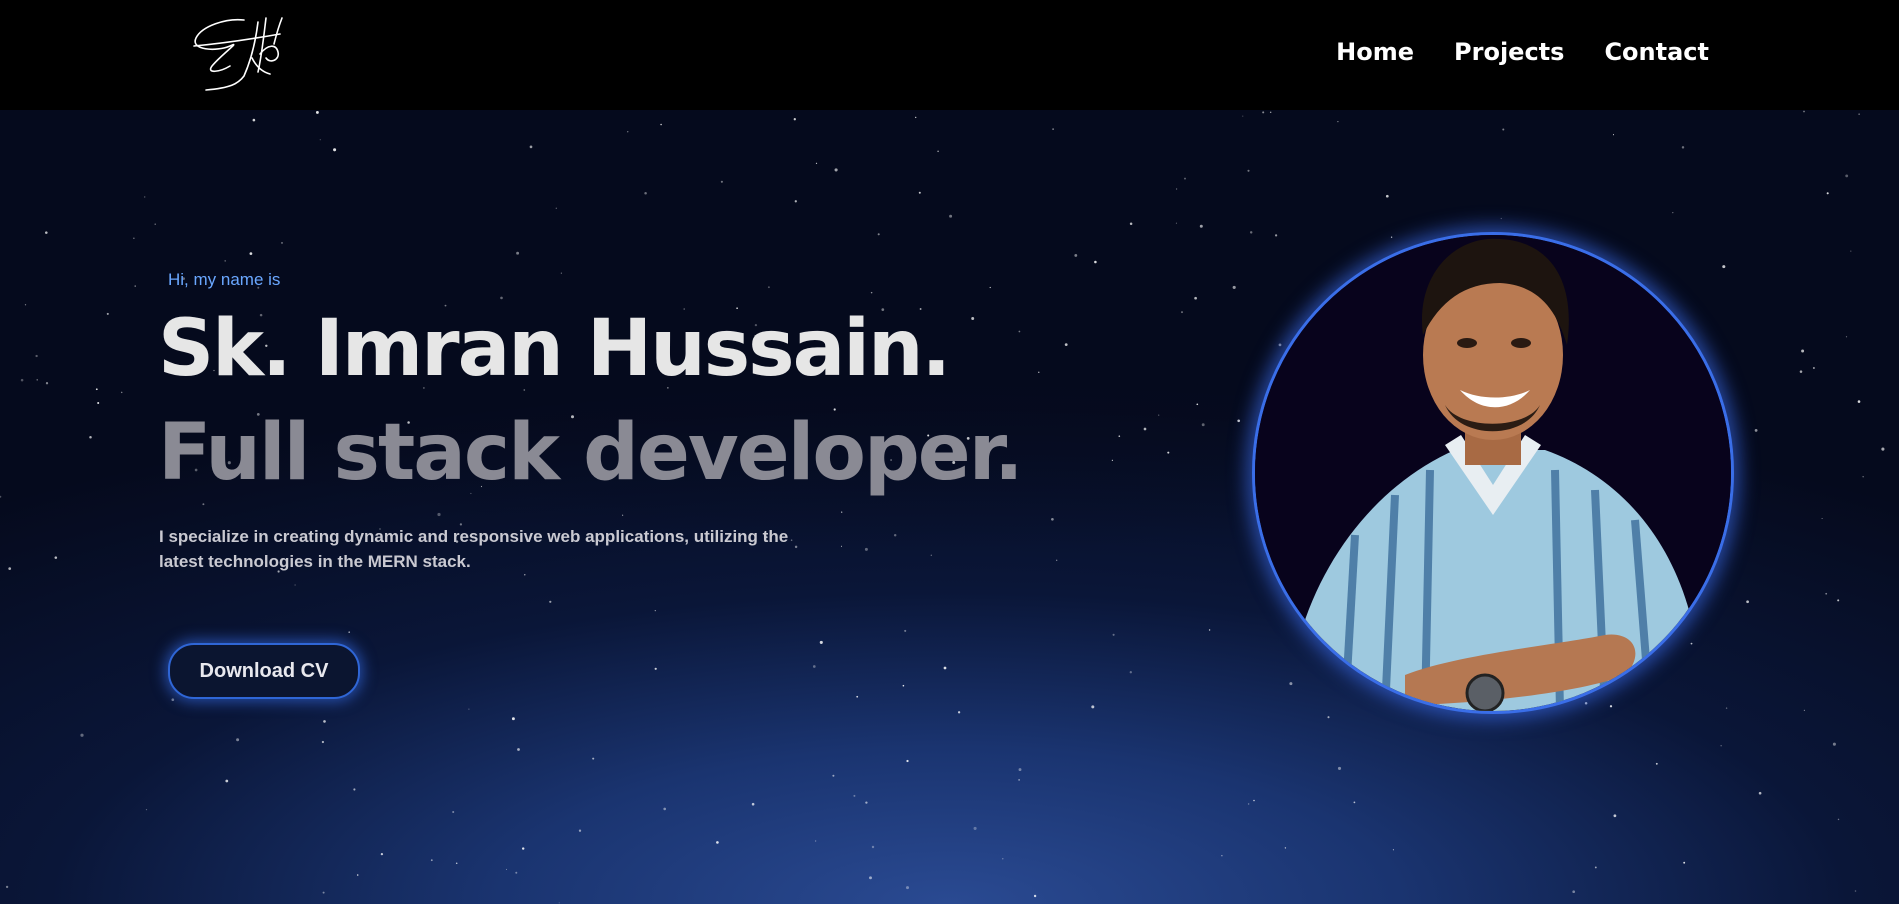  I want to click on nav-link-contact: Contact, so click(1656, 52).